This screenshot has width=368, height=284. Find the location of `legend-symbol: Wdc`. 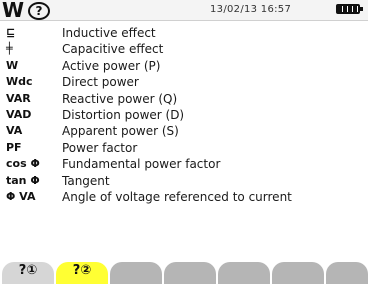

legend-symbol: Wdc is located at coordinates (19, 82).